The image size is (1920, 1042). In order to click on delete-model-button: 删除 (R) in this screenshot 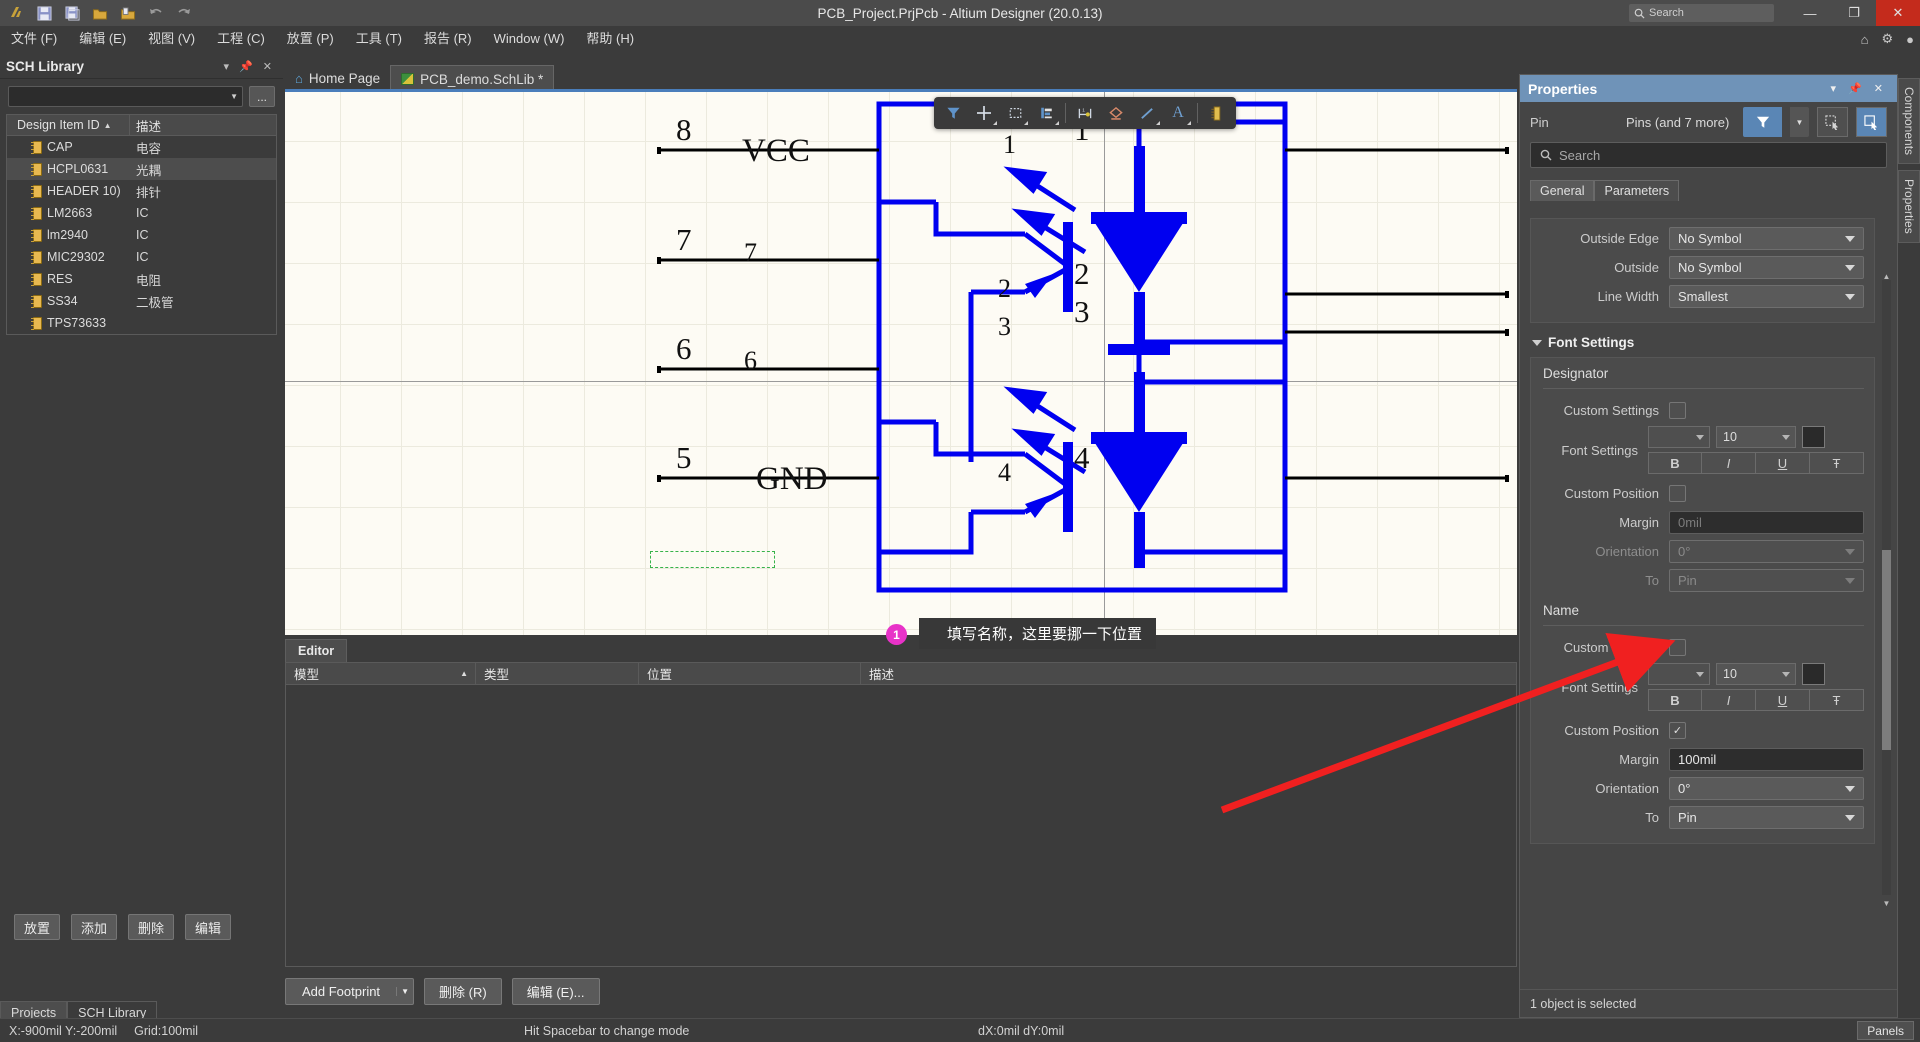, I will do `click(463, 991)`.